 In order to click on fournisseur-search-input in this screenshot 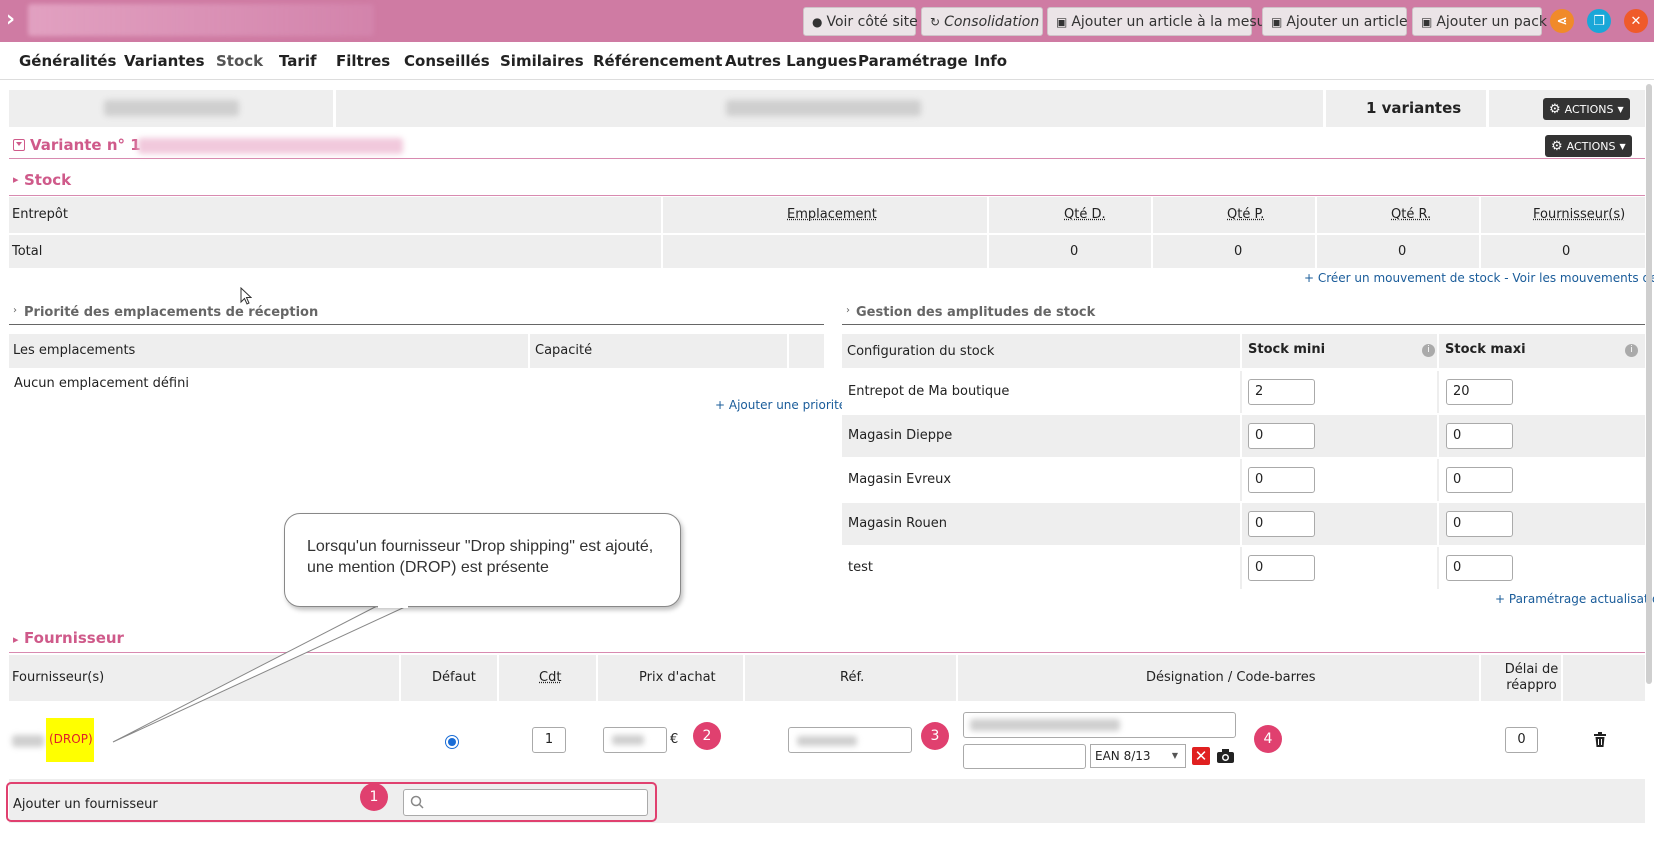, I will do `click(525, 802)`.